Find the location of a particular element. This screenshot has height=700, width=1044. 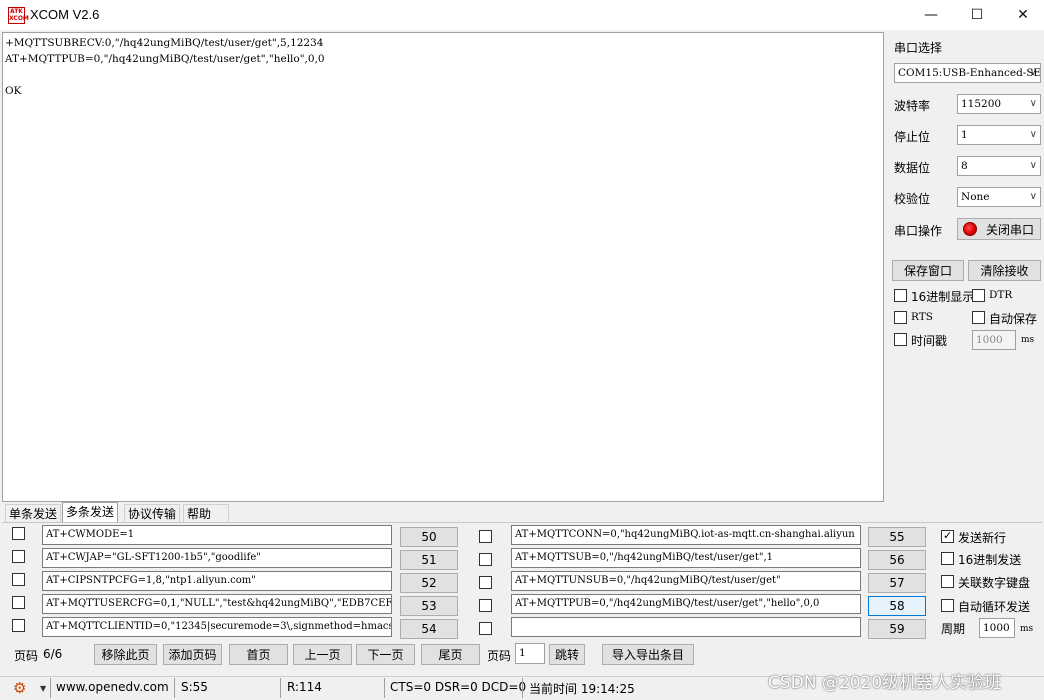

import-export-button: 导入导出条目 is located at coordinates (648, 654).